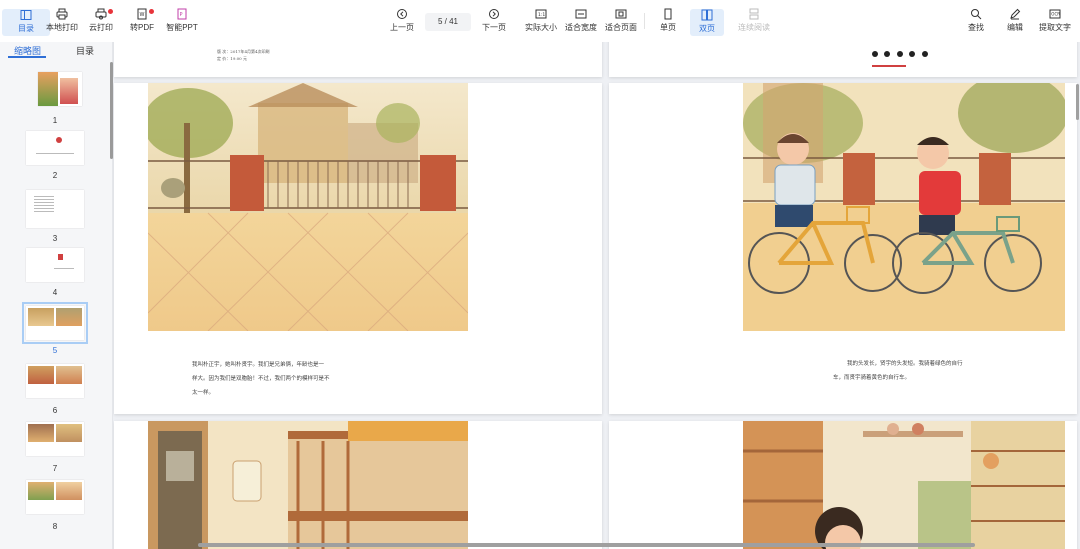 The image size is (1080, 549). Describe the element at coordinates (621, 27) in the screenshot. I see `fit-page-label: 适合页面` at that location.